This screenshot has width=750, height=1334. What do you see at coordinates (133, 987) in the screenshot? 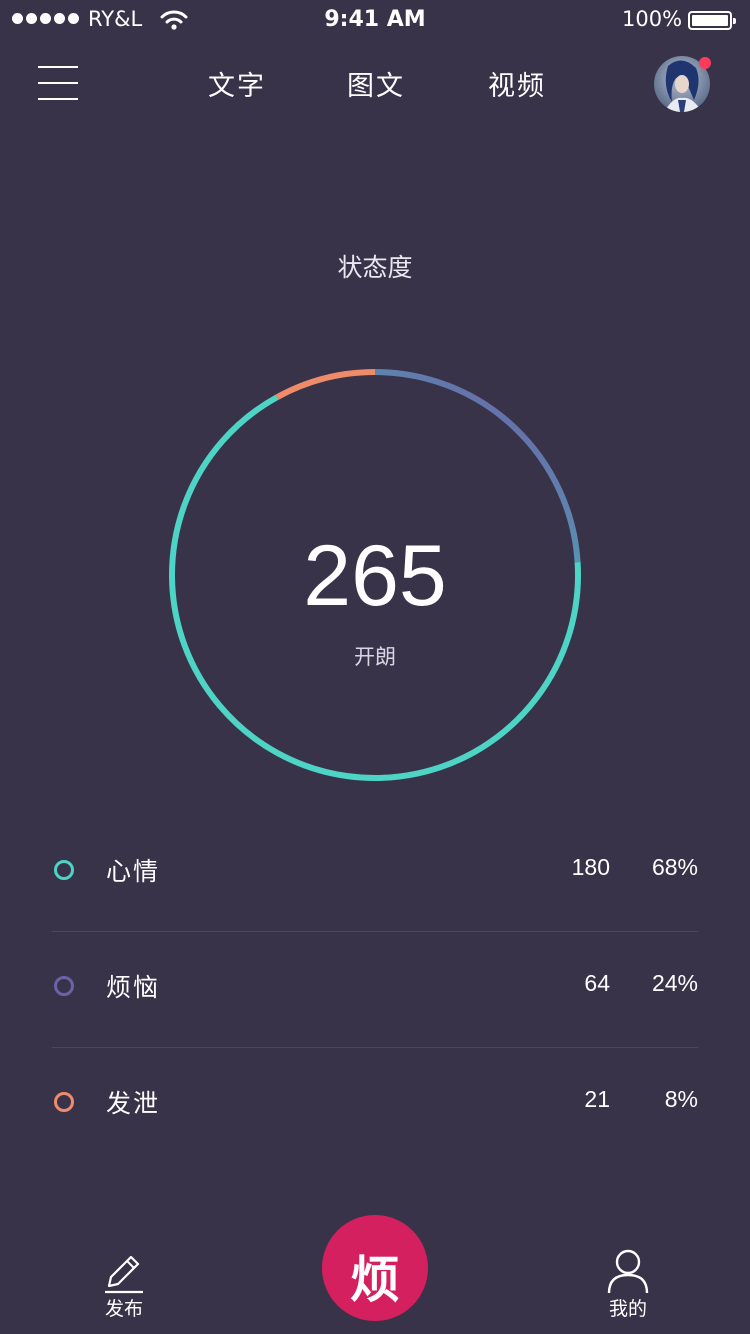
I see `stat-name: 烦恼` at bounding box center [133, 987].